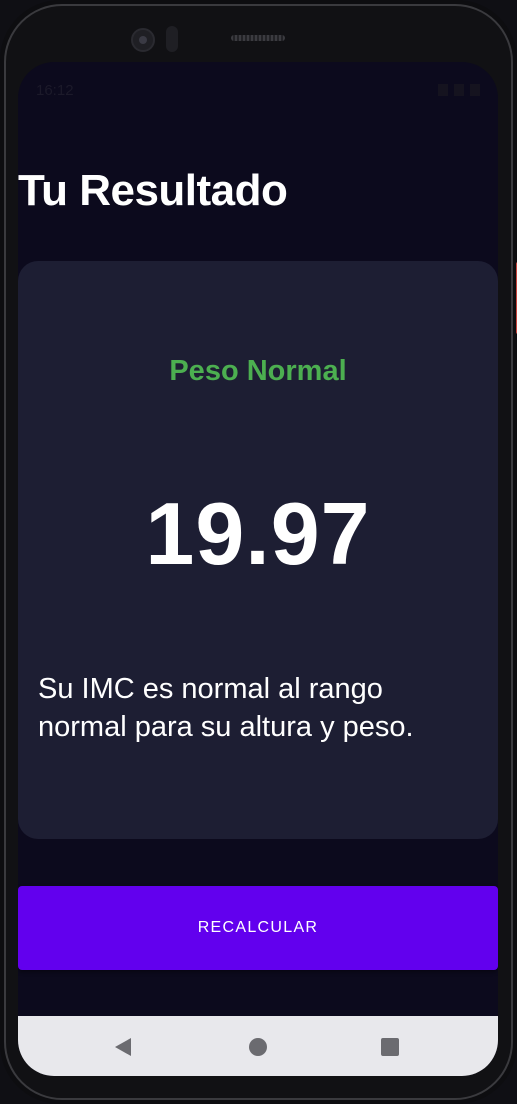 The height and width of the screenshot is (1104, 517). I want to click on earpiece-speaker, so click(258, 38).